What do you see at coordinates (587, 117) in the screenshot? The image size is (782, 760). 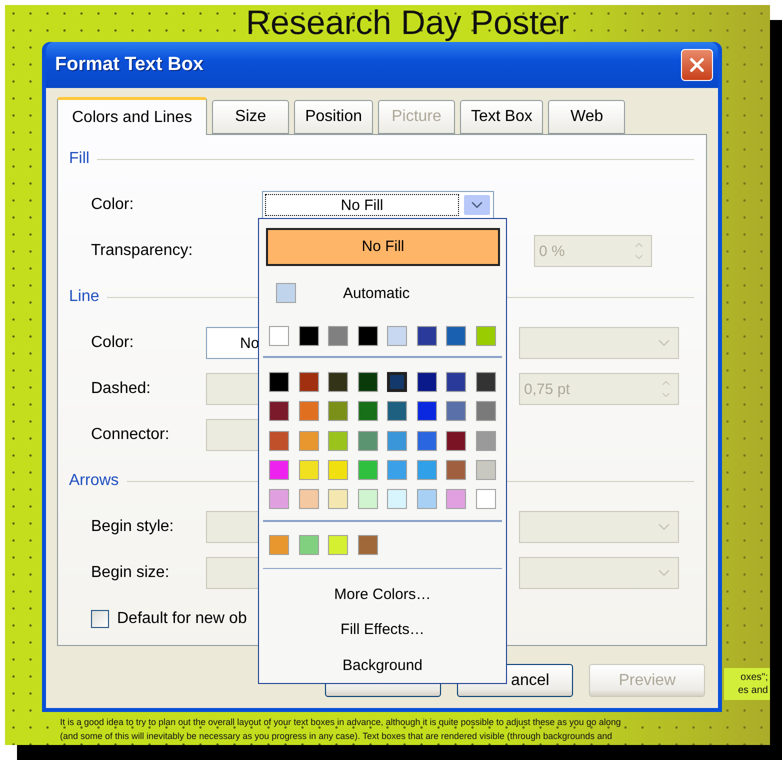 I see `tab: Web` at bounding box center [587, 117].